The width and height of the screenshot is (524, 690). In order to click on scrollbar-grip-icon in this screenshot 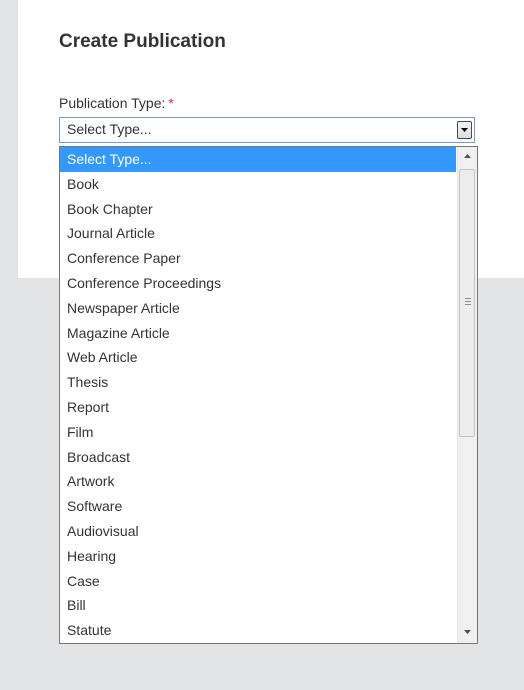, I will do `click(468, 302)`.